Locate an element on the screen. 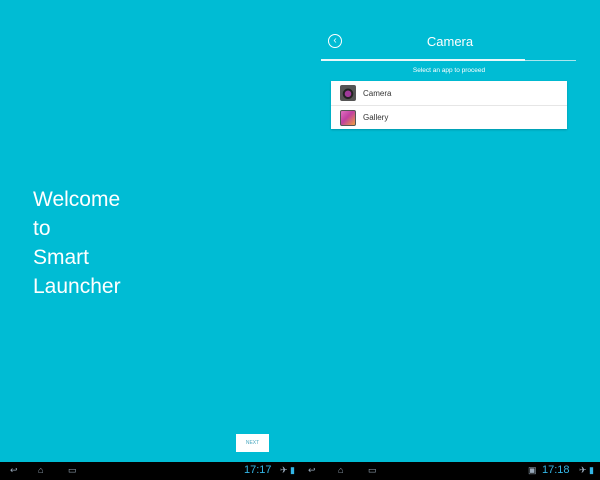 This screenshot has width=600, height=480. clock: 17:18 is located at coordinates (556, 470).